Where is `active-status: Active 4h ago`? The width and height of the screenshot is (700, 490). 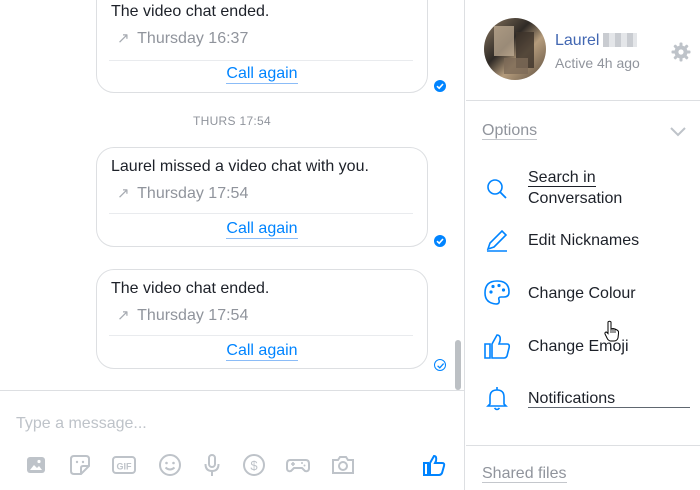
active-status: Active 4h ago is located at coordinates (597, 63).